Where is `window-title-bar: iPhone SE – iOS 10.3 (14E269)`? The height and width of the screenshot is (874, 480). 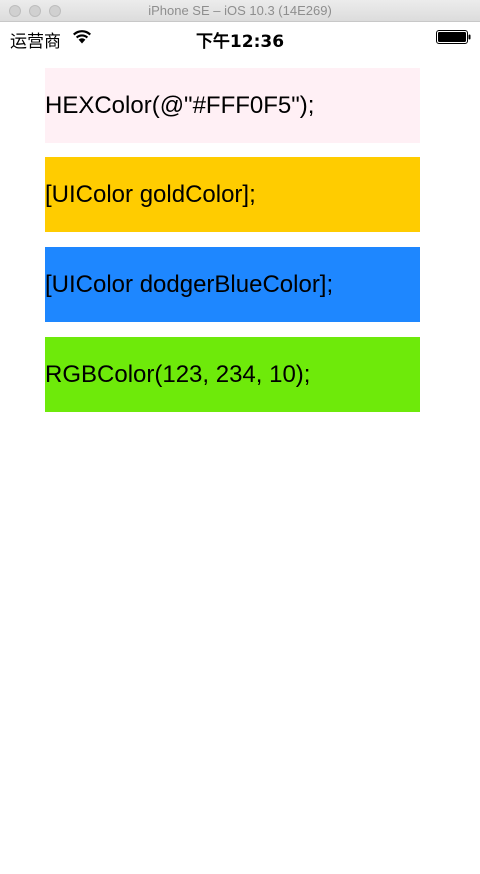 window-title-bar: iPhone SE – iOS 10.3 (14E269) is located at coordinates (240, 11).